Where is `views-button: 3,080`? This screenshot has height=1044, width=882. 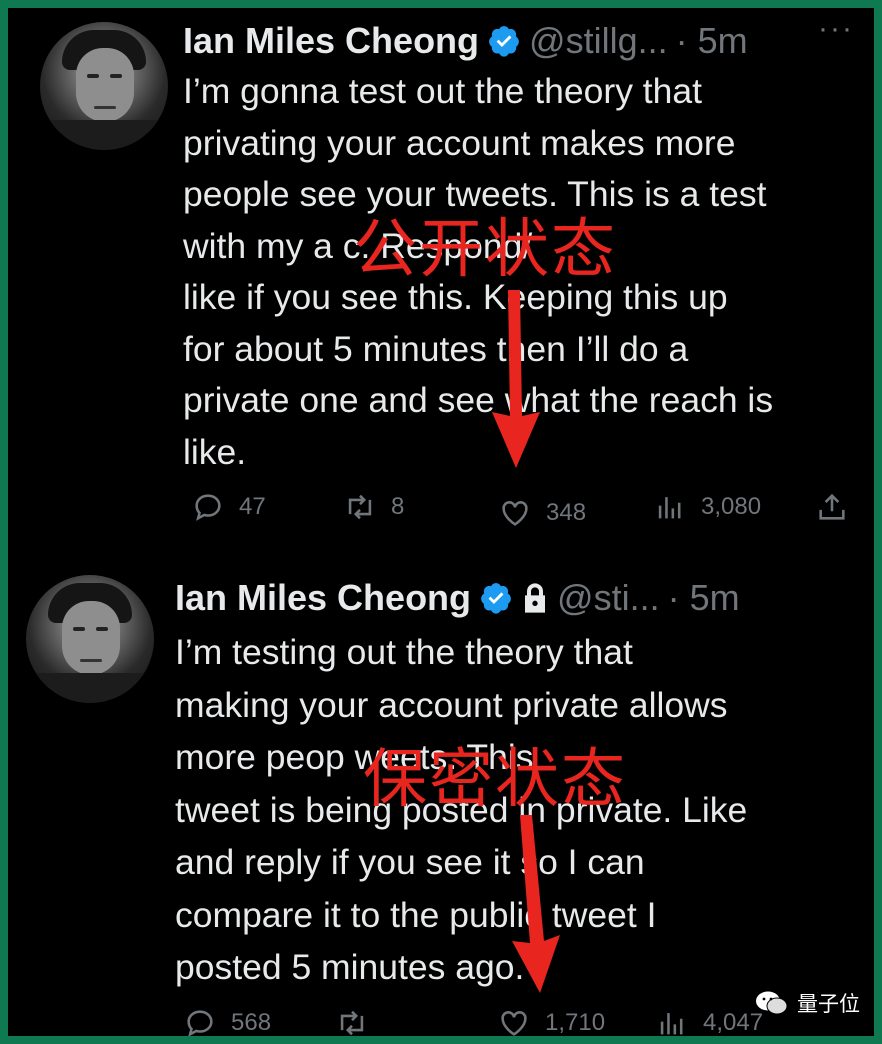 views-button: 3,080 is located at coordinates (707, 507).